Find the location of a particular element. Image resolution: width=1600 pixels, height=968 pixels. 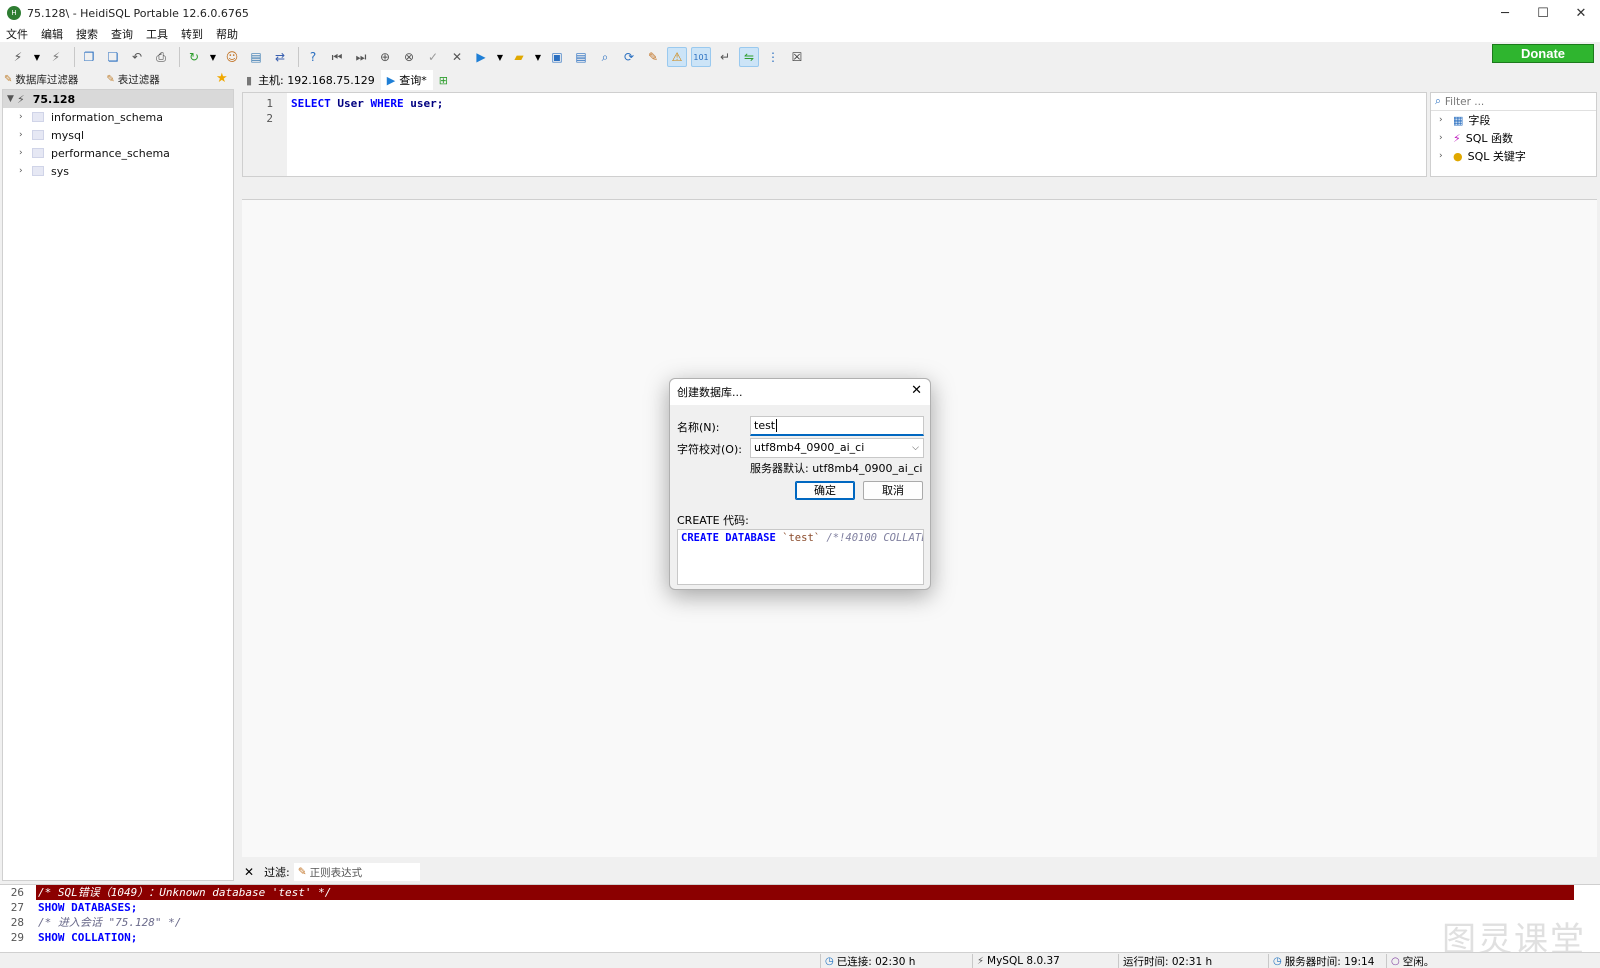

add-tab-icon: ⊞ is located at coordinates (443, 80).